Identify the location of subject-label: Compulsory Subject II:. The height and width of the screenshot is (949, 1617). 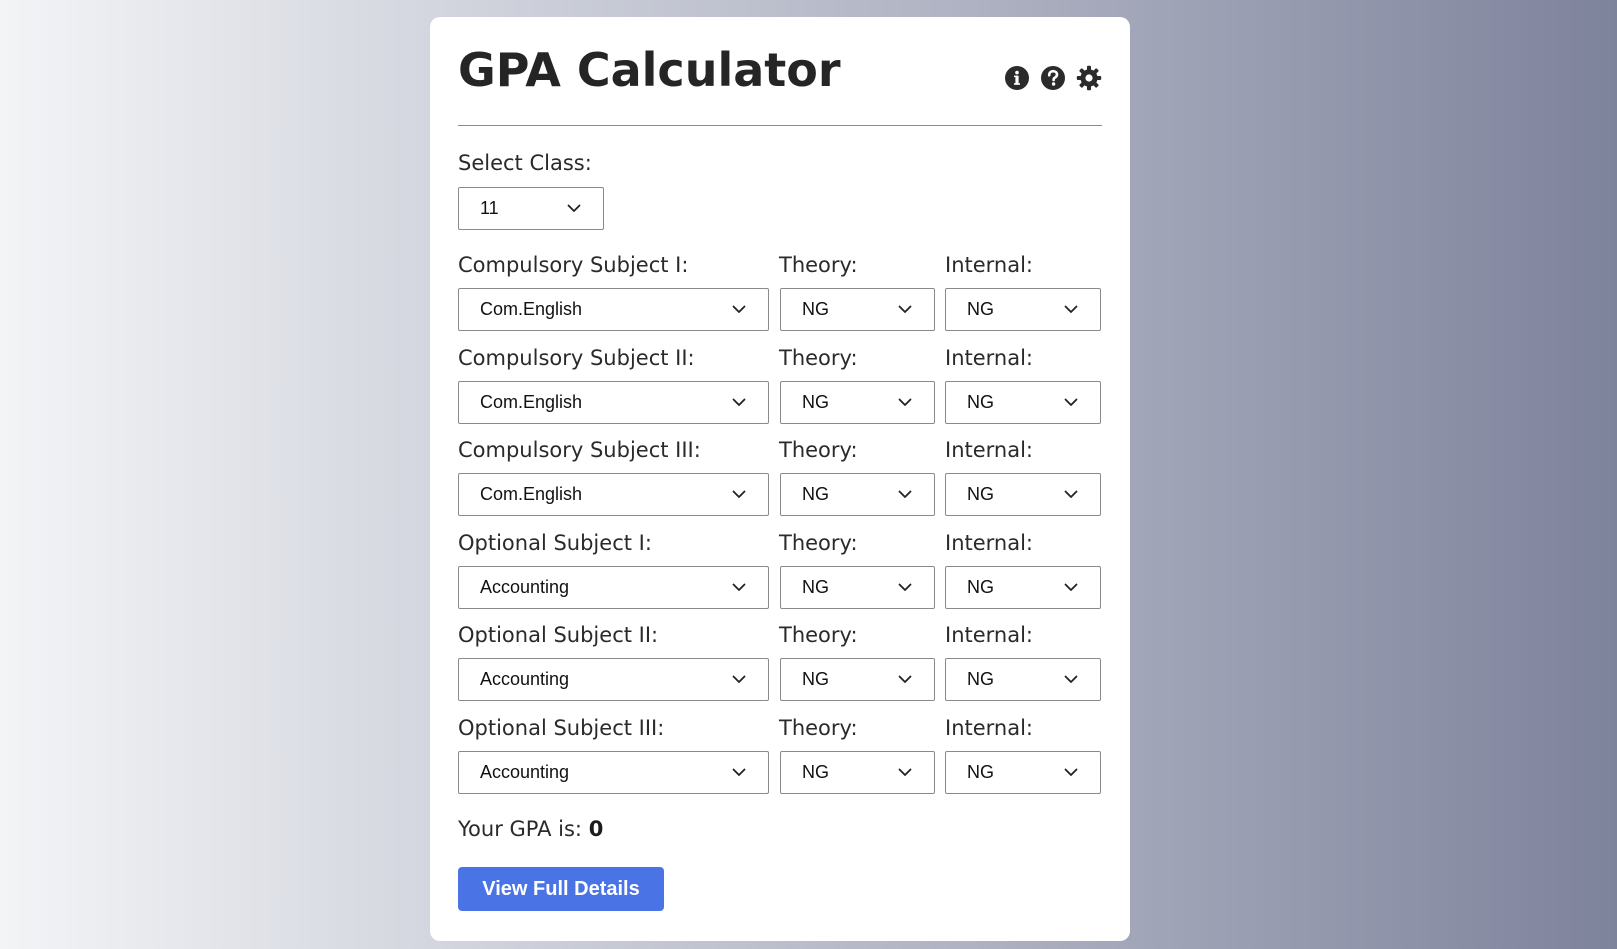
(576, 358).